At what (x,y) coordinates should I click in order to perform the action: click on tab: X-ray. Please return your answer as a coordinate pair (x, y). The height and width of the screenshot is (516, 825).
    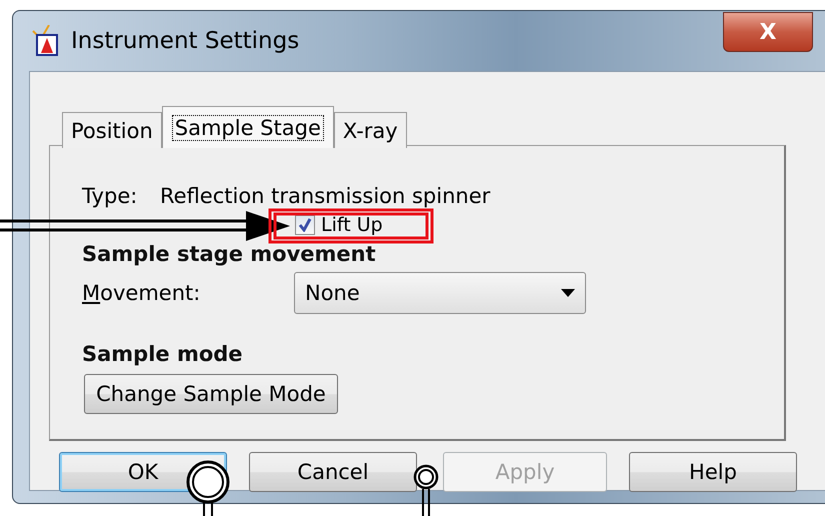
    Looking at the image, I should click on (370, 130).